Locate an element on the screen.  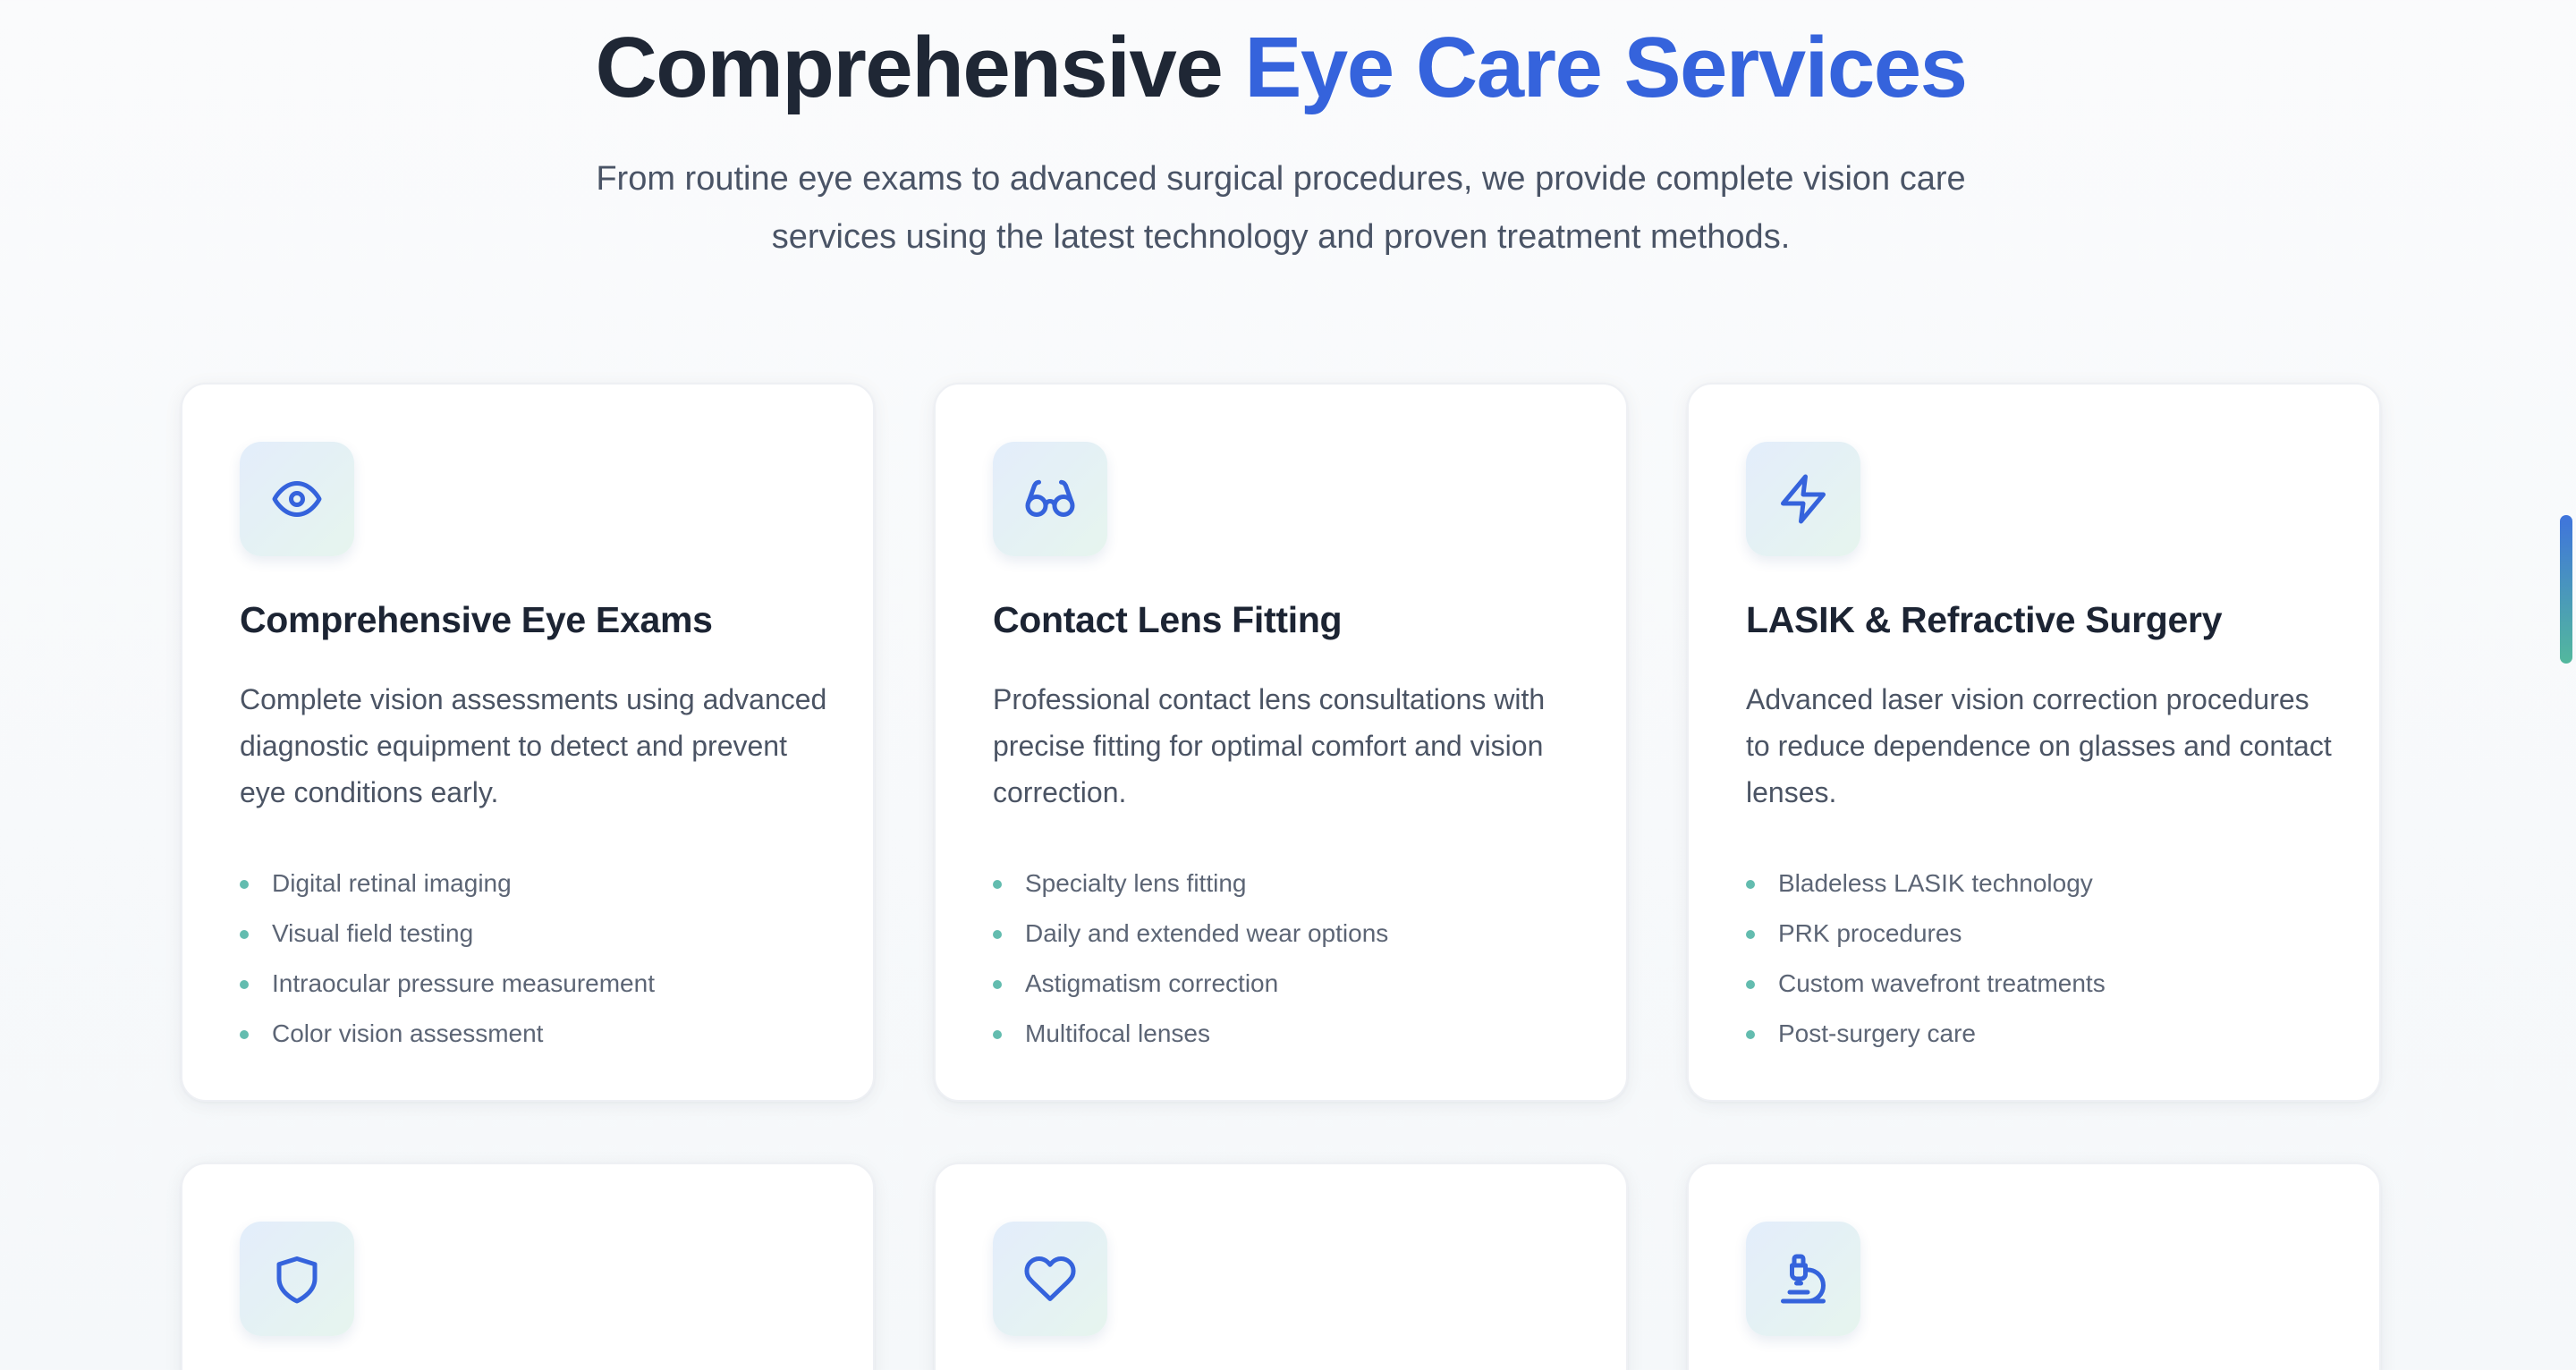
feature-label: Multifocal lenses is located at coordinates (1117, 1033).